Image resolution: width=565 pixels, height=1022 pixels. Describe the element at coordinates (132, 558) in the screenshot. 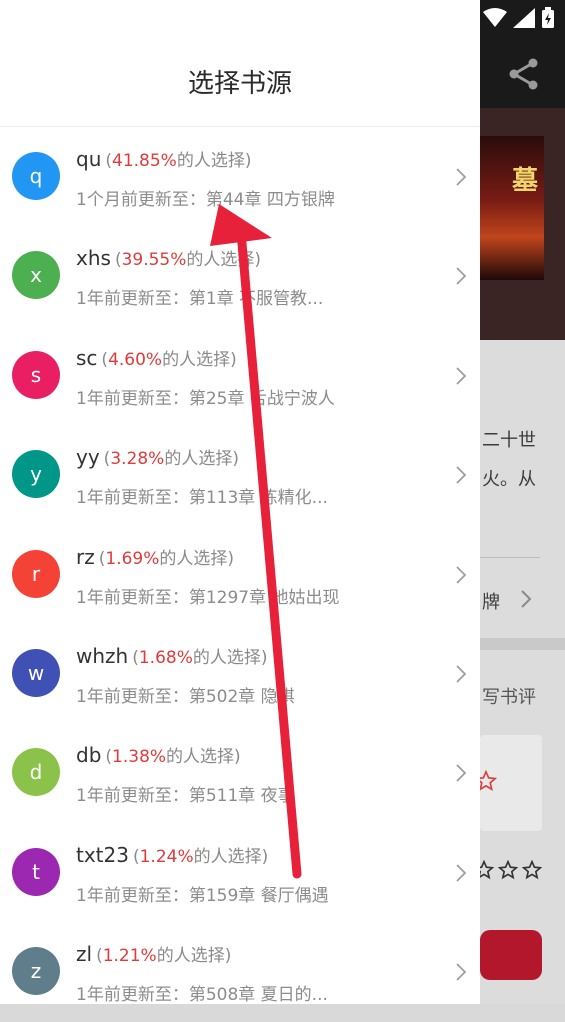

I see `source-percent: 1.69%` at that location.